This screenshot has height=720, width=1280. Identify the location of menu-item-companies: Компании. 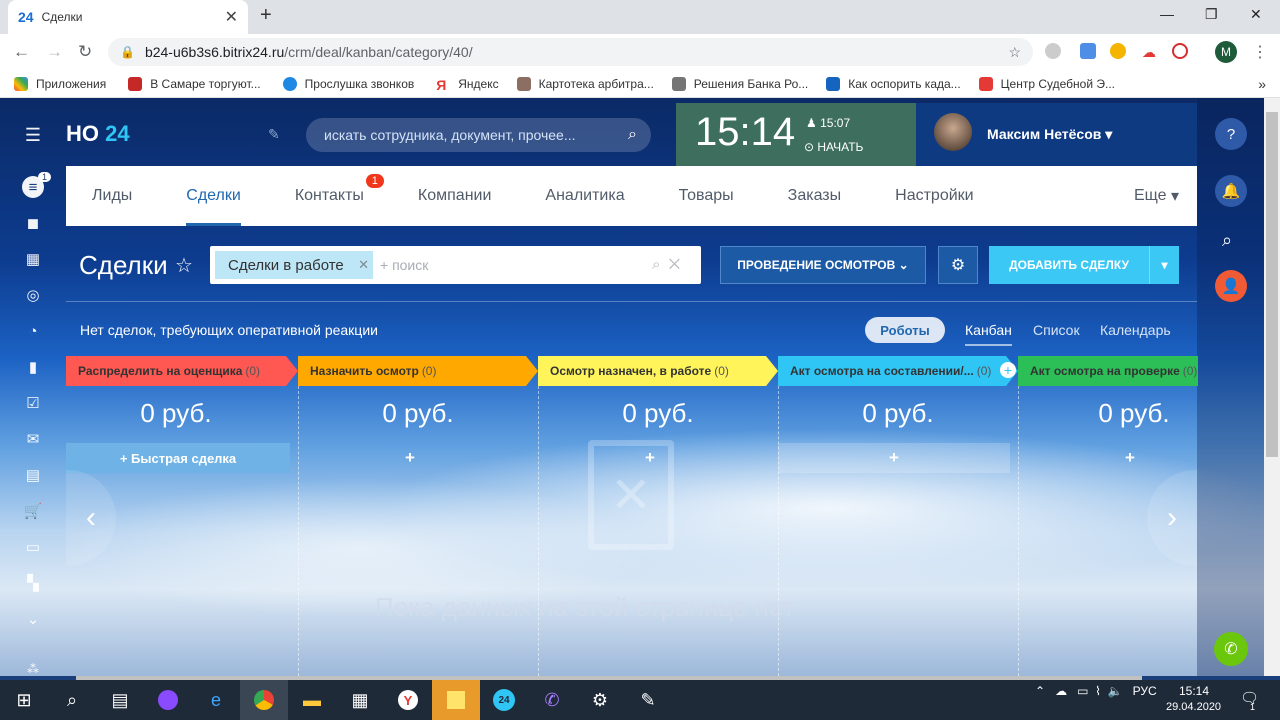
(455, 196).